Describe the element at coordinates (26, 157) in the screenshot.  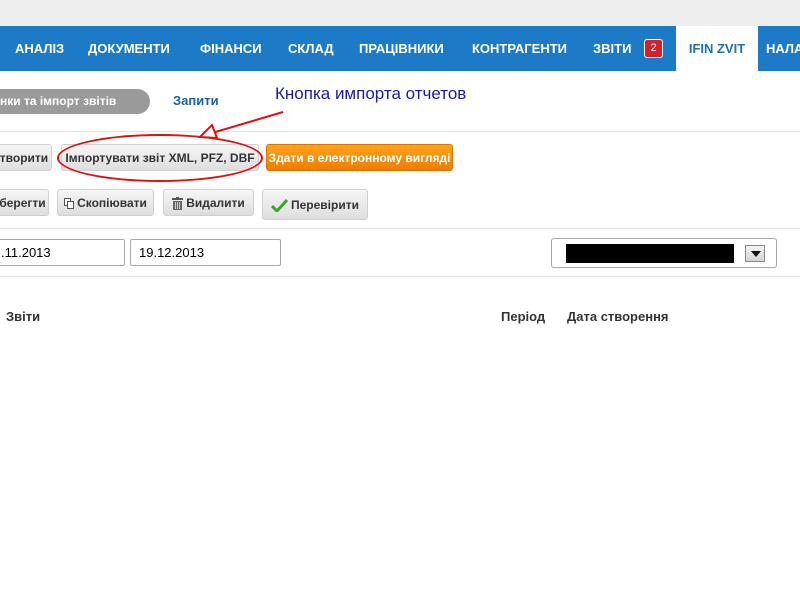
I see `create-button: творити` at that location.